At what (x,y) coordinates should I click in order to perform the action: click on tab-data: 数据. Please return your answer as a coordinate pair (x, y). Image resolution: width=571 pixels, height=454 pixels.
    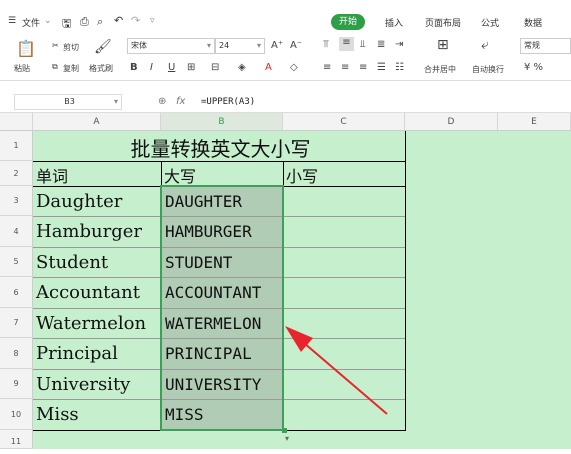
    Looking at the image, I should click on (533, 22).